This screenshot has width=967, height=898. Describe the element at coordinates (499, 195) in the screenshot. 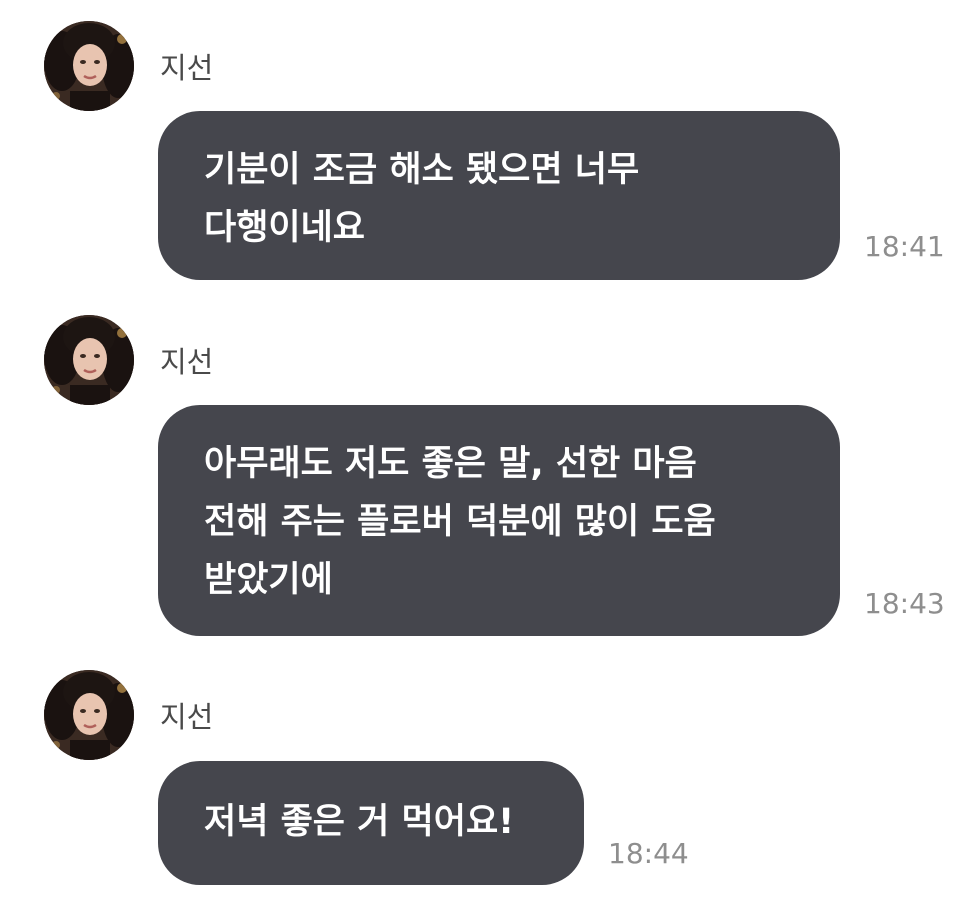

I see `message-bubble: 기분이 조금 해소 됐으면 너무 다행이네요` at that location.